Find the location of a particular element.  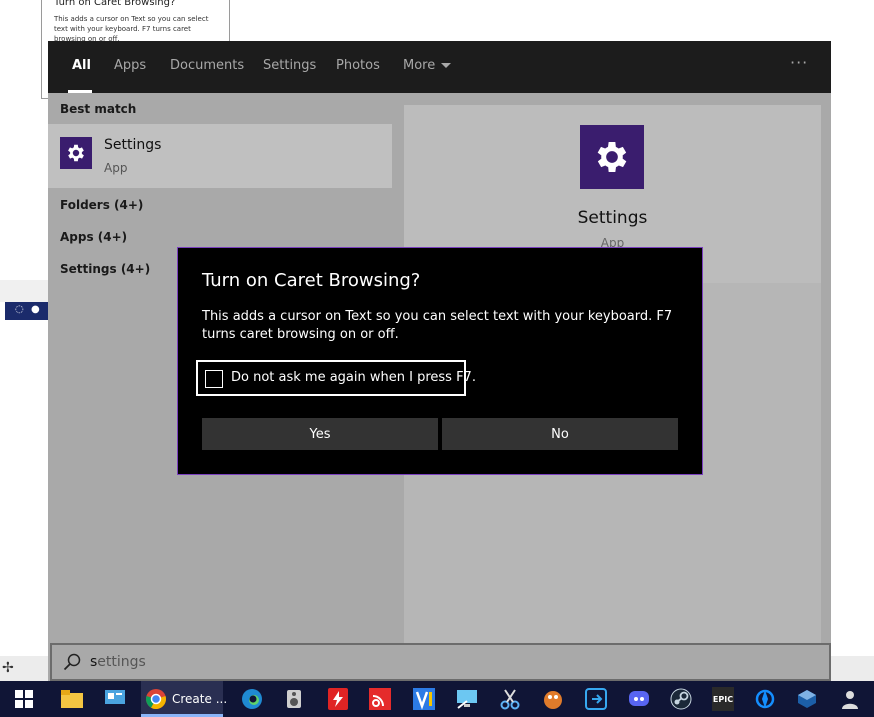

epic-games-icon: EPIC is located at coordinates (723, 699).